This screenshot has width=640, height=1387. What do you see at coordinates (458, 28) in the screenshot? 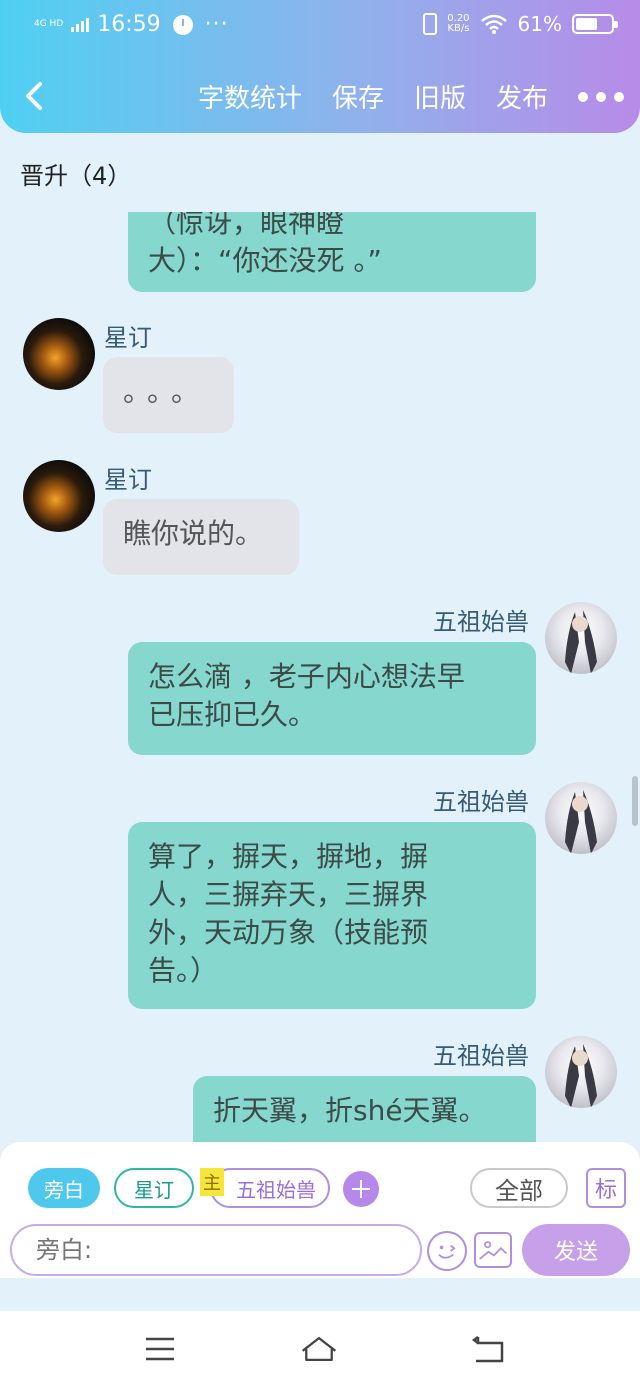
I see `network-speed-unit: KB/s` at bounding box center [458, 28].